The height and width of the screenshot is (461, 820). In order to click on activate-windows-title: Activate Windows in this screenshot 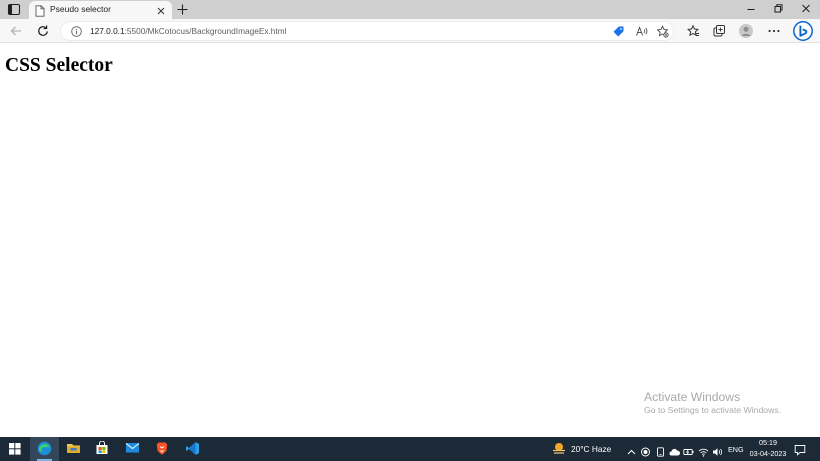, I will do `click(692, 397)`.